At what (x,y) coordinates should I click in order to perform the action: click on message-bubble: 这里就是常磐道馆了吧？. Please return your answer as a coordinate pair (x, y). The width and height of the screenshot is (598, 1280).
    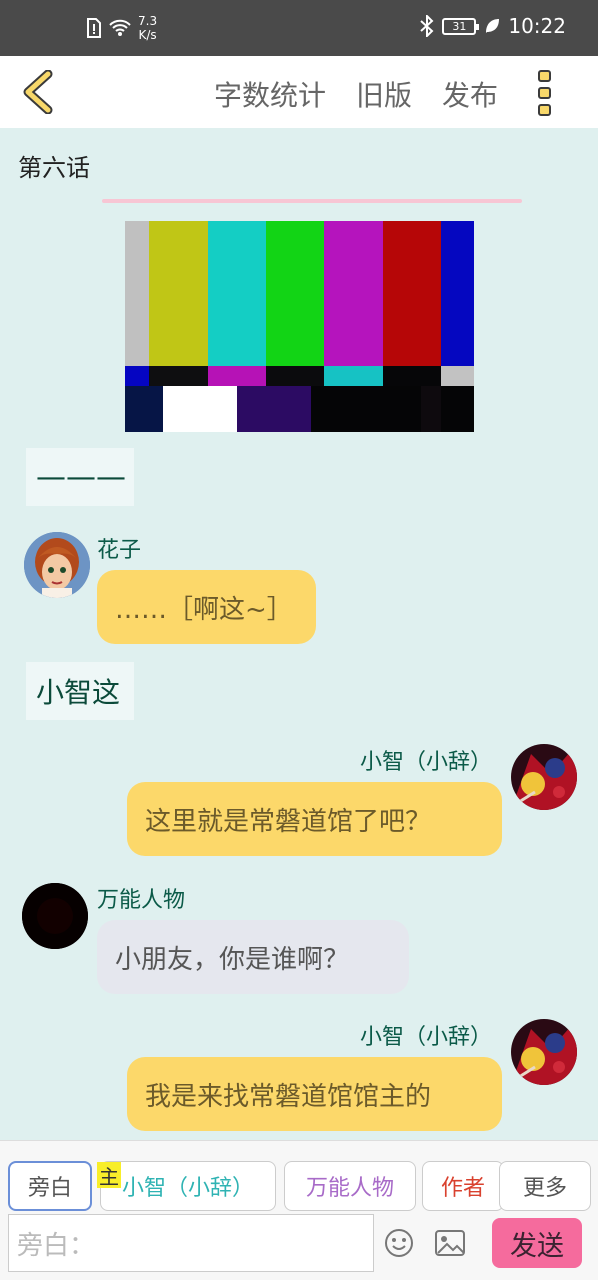
    Looking at the image, I should click on (314, 819).